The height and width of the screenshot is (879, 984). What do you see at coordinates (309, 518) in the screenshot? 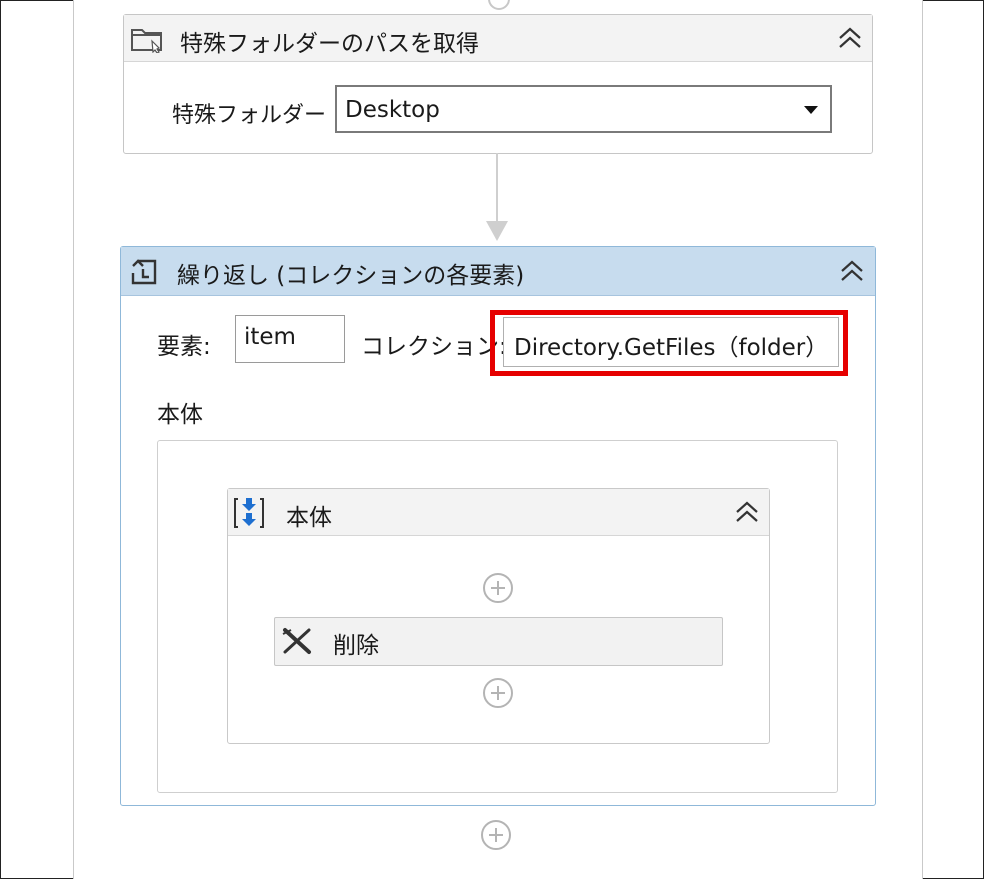
I see `sequence-title: 本体` at bounding box center [309, 518].